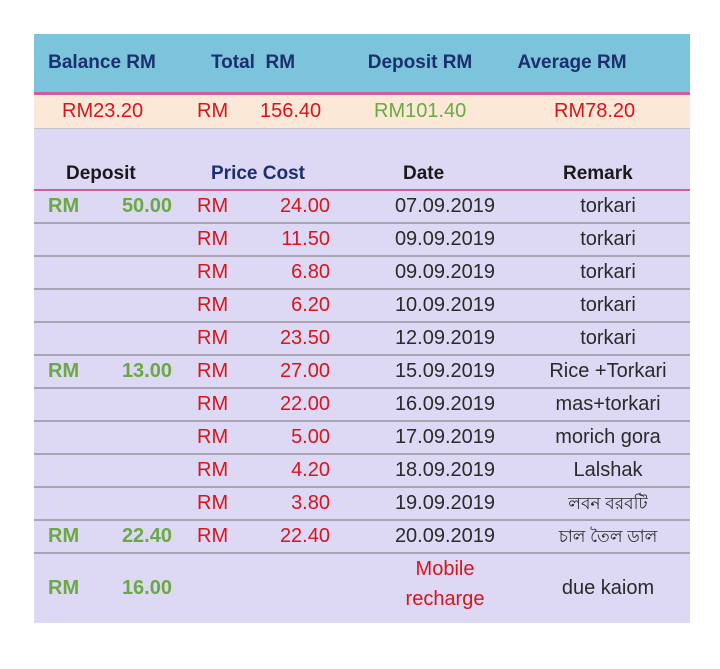 The width and height of the screenshot is (720, 669). I want to click on table-row: RM 16.00 Mobile recharge due kaiom, so click(362, 588).